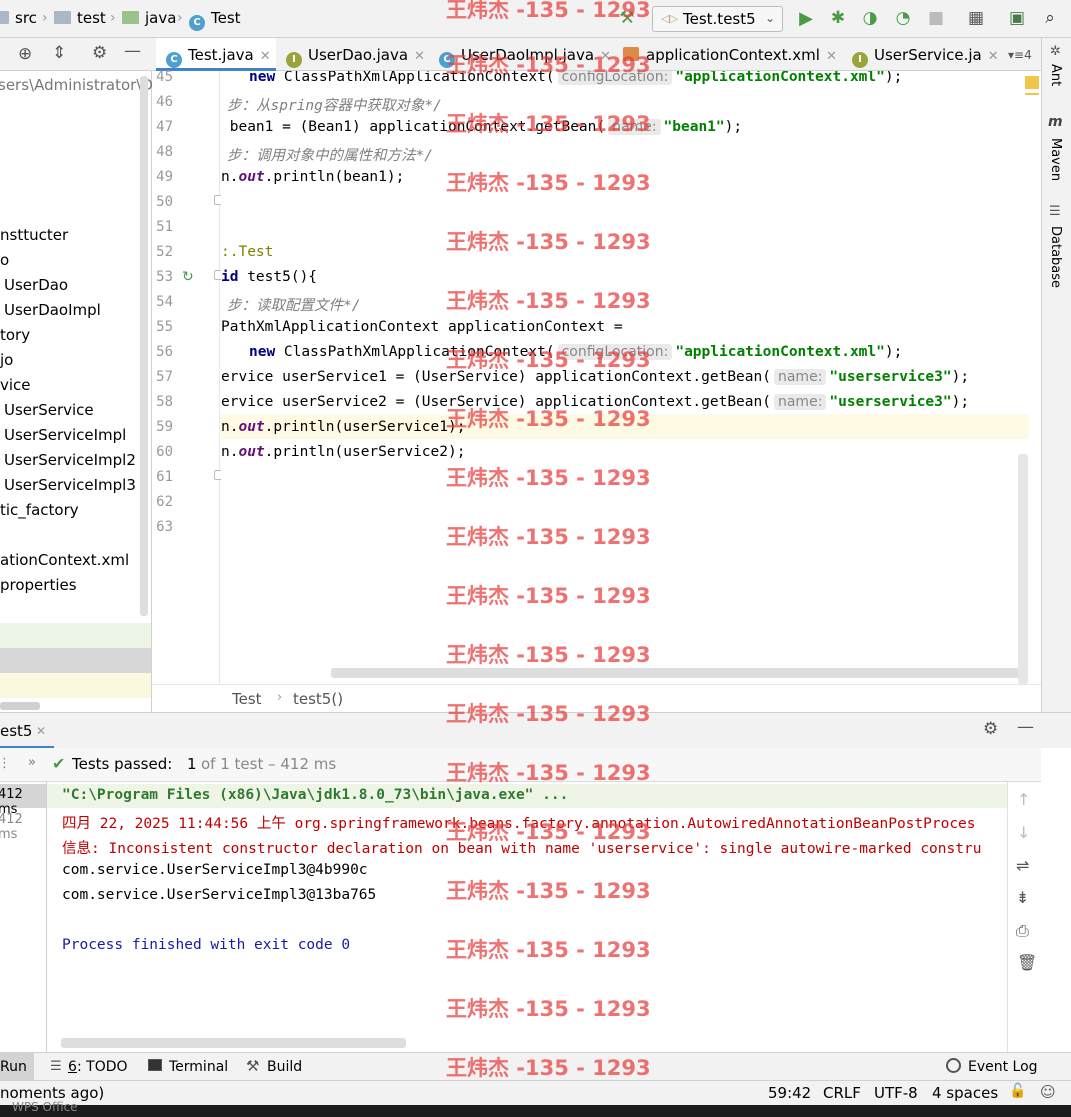 The image size is (1071, 1117). I want to click on inspector-icon: ☺, so click(1048, 1092).